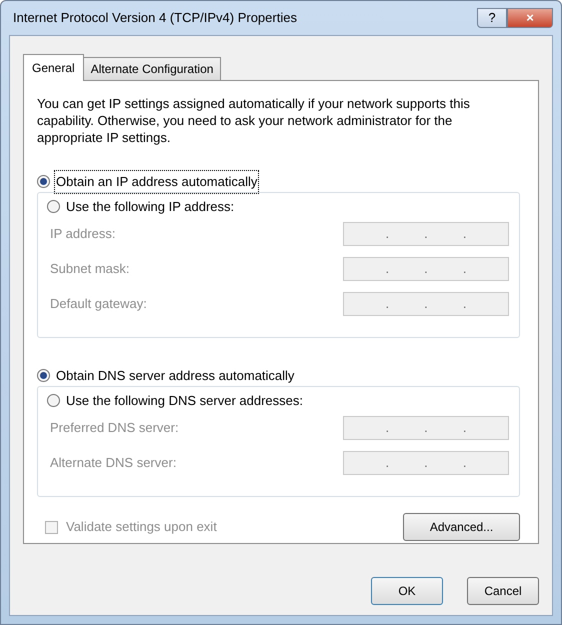 The width and height of the screenshot is (562, 625). I want to click on window-title: Internet Protocol Version 4 (TCP/IPv4) Properties, so click(155, 18).